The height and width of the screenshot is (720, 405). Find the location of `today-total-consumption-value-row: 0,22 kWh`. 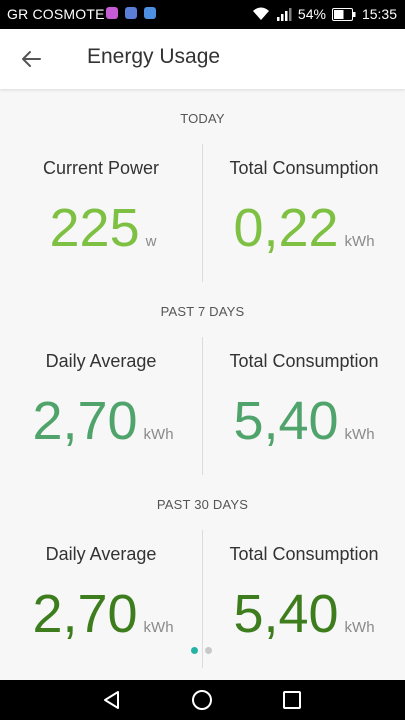

today-total-consumption-value-row: 0,22 kWh is located at coordinates (304, 228).